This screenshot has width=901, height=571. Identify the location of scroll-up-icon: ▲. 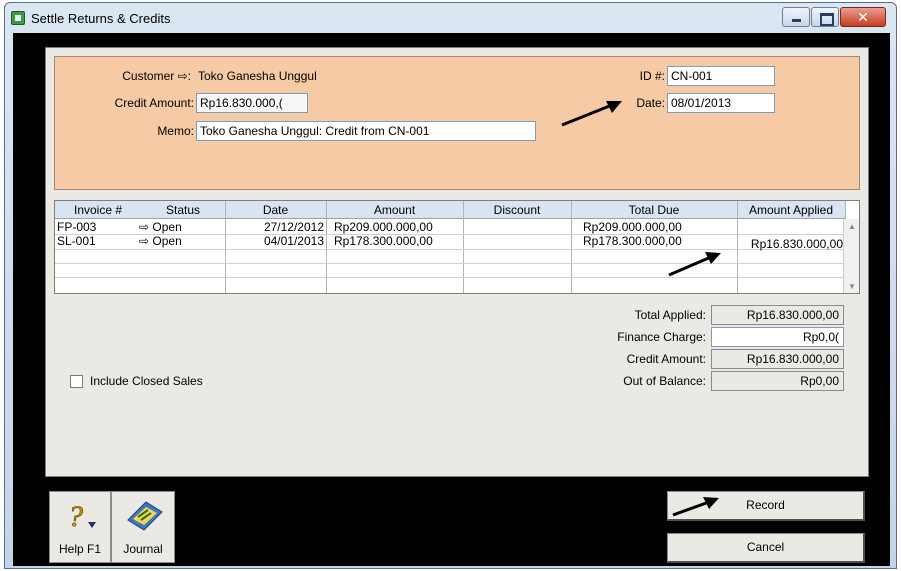
(851, 227).